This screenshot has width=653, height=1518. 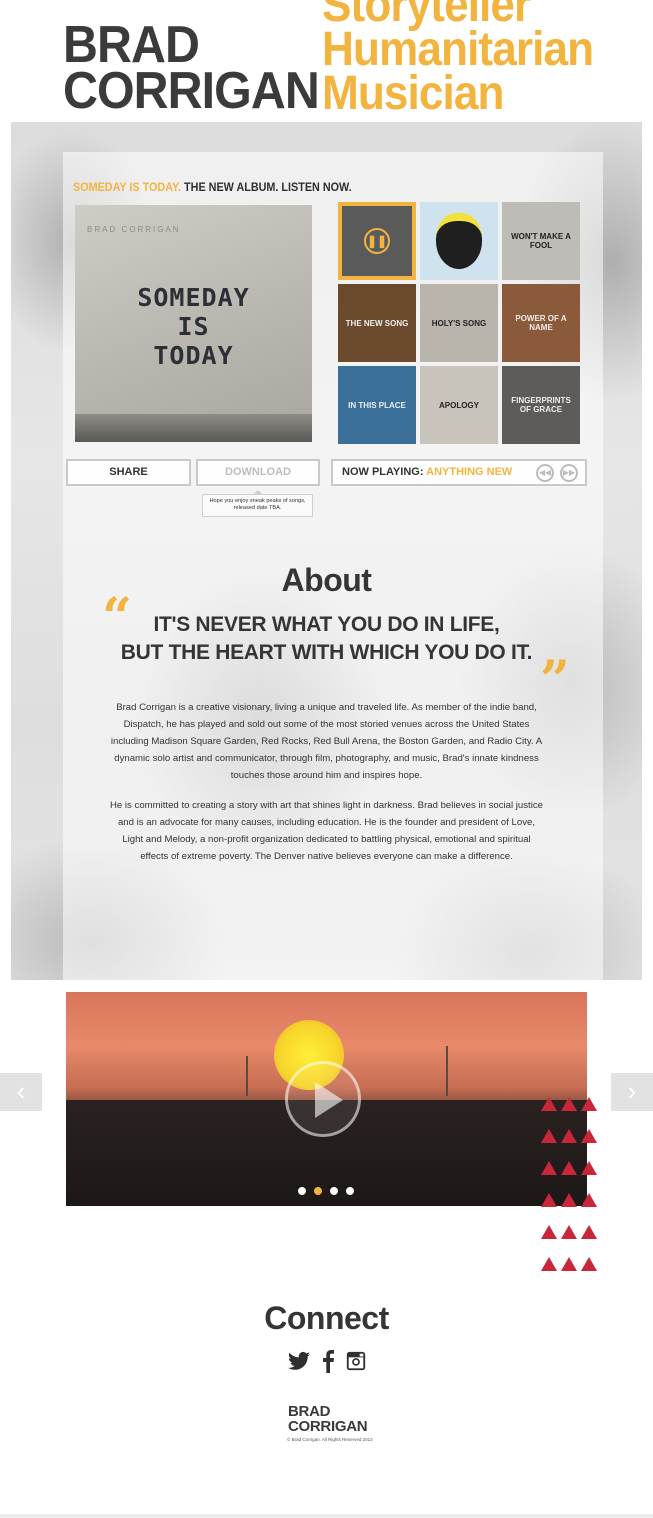 I want to click on brand-last-name: CORRIGAN, so click(x=191, y=91).